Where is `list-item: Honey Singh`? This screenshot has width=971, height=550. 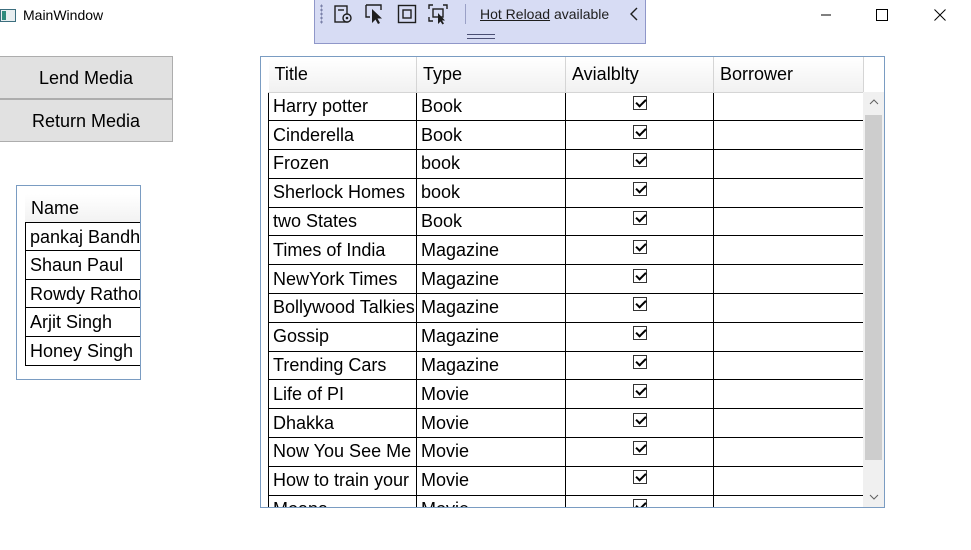
list-item: Honey Singh is located at coordinates (82, 351).